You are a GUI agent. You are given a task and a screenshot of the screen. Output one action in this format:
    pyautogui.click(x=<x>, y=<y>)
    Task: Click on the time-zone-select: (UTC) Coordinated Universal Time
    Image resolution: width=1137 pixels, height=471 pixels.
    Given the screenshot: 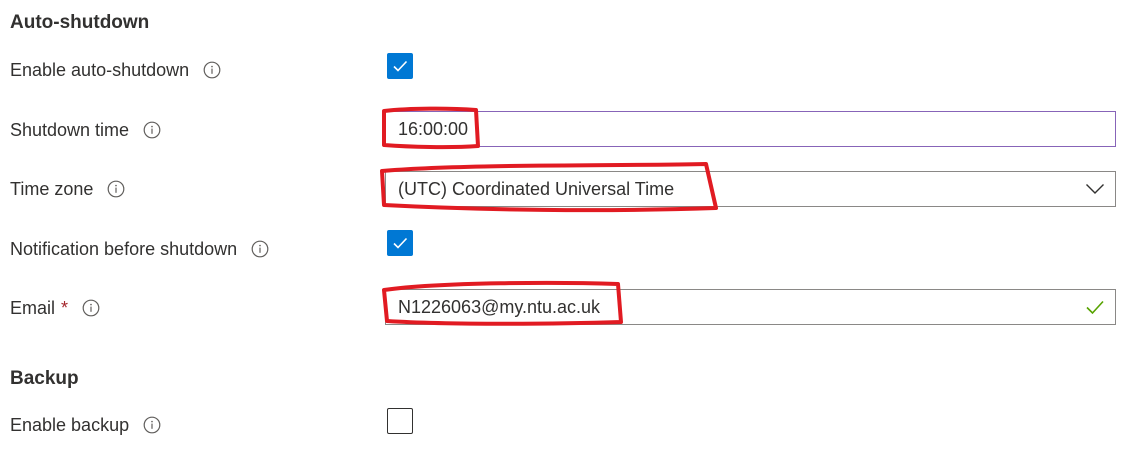 What is the action you would take?
    pyautogui.click(x=750, y=189)
    